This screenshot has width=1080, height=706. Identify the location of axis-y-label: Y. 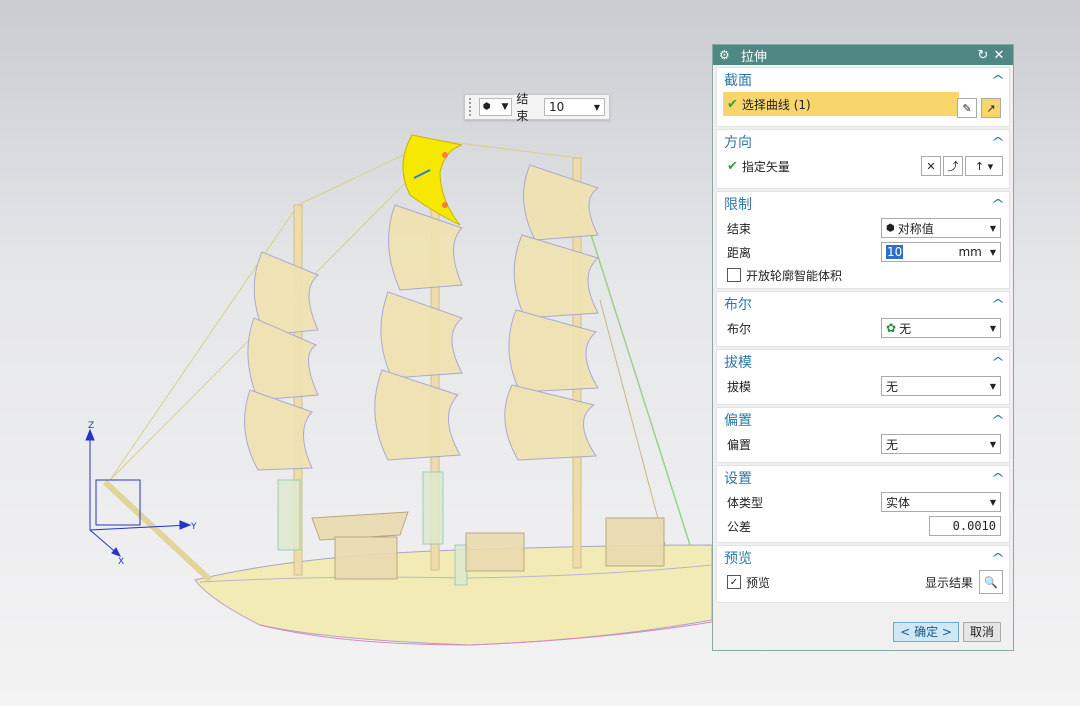
(193, 527).